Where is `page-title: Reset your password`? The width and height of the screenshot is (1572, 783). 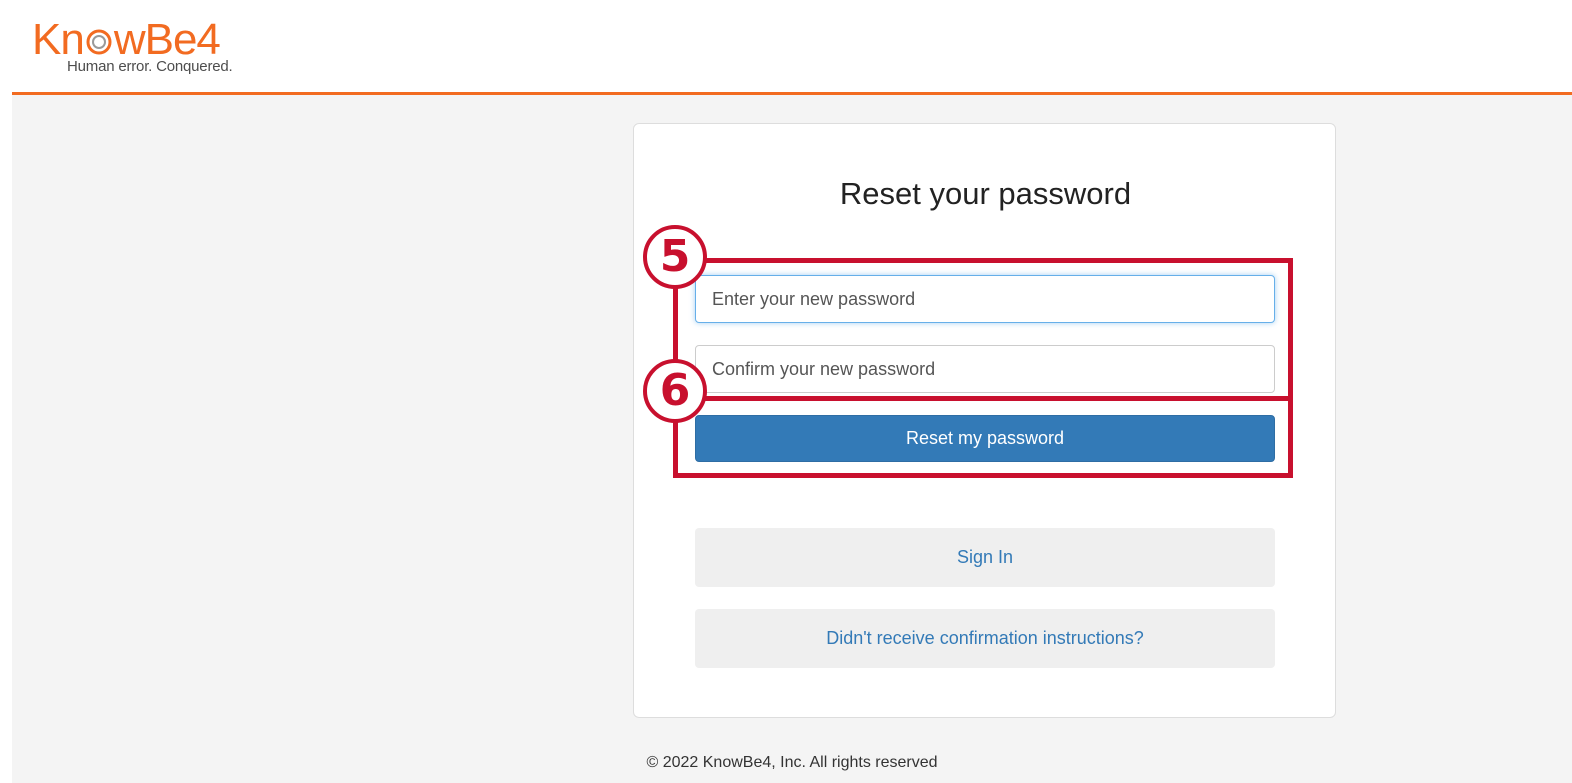
page-title: Reset your password is located at coordinates (985, 193).